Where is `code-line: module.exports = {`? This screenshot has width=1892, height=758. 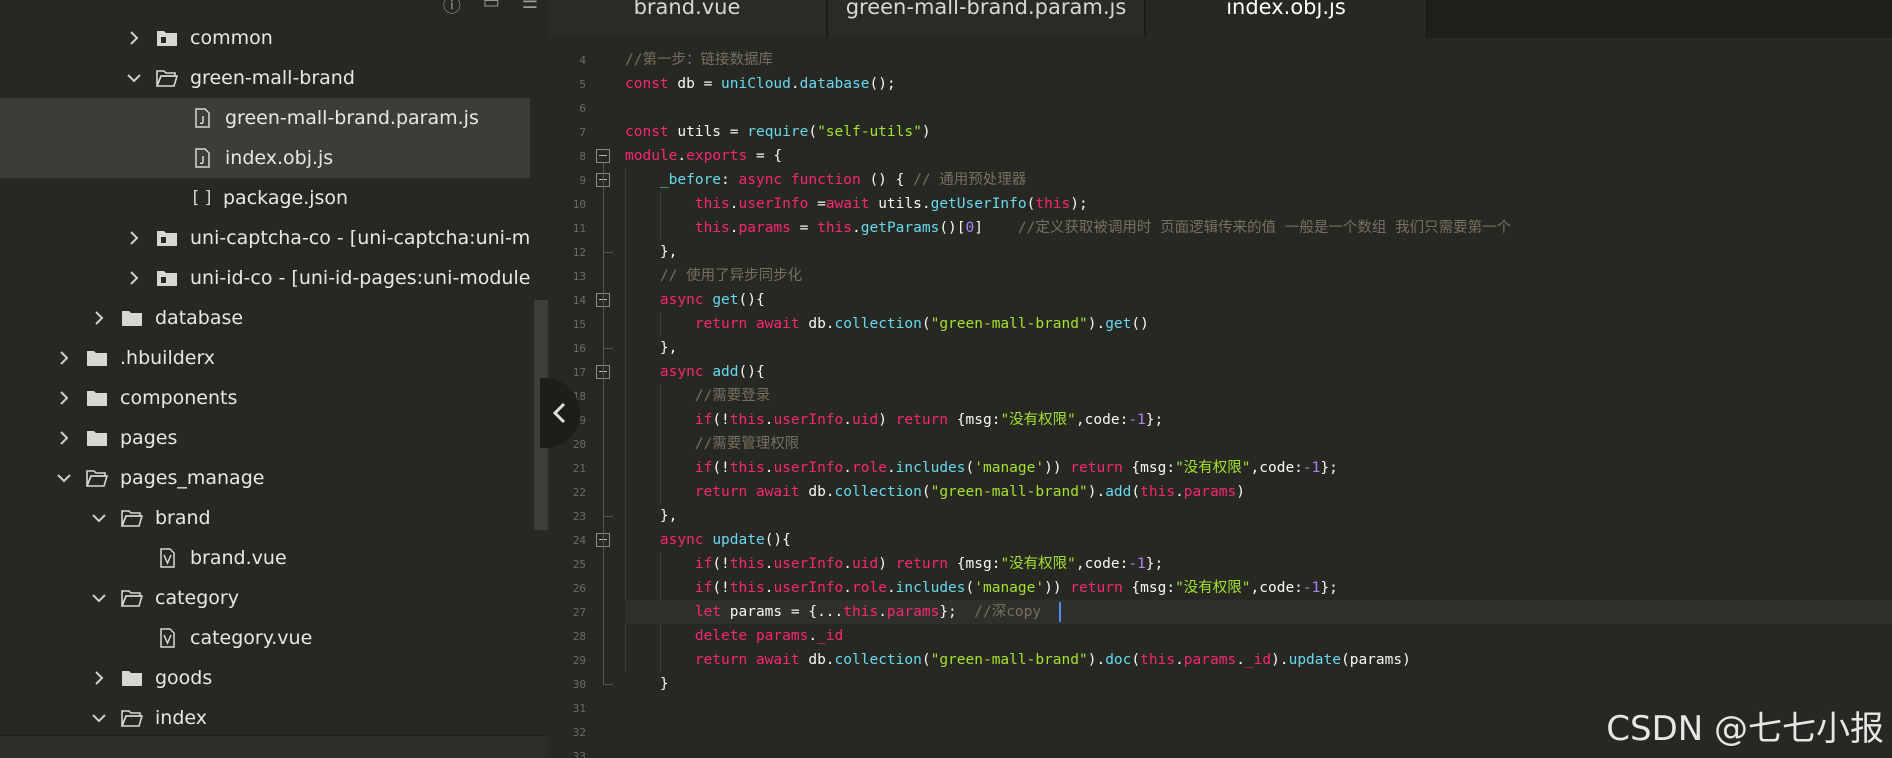
code-line: module.exports = { is located at coordinates (703, 156).